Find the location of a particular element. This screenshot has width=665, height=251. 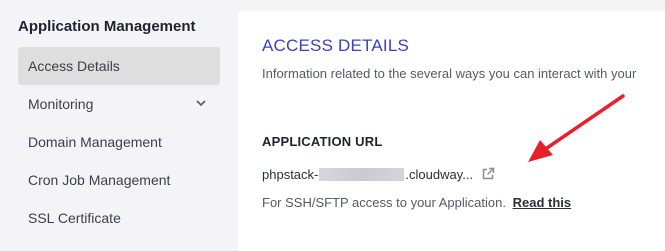

sidebar-item-label: Domain Management is located at coordinates (95, 142).